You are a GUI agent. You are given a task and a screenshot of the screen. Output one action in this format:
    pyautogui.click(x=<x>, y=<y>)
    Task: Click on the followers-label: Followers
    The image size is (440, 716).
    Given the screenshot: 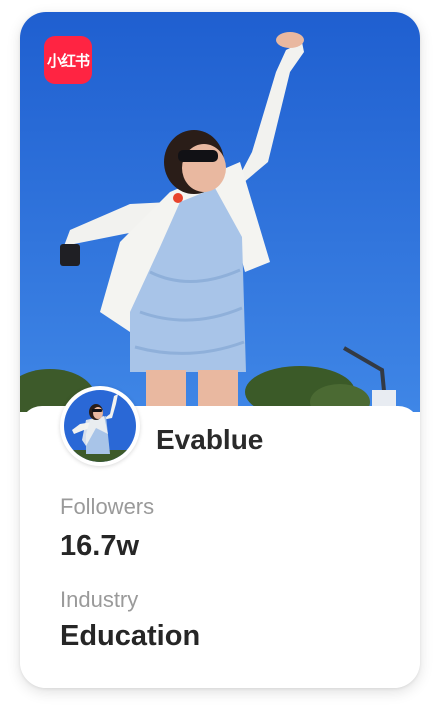 What is the action you would take?
    pyautogui.click(x=107, y=506)
    